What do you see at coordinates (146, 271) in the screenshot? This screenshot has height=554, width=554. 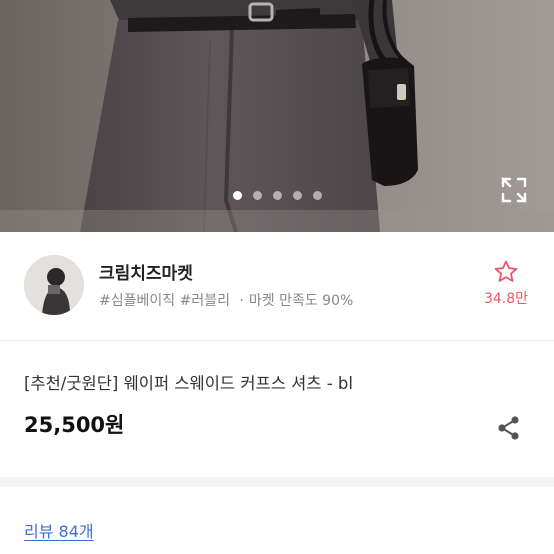 I see `shop-name: 크림치즈마켓` at bounding box center [146, 271].